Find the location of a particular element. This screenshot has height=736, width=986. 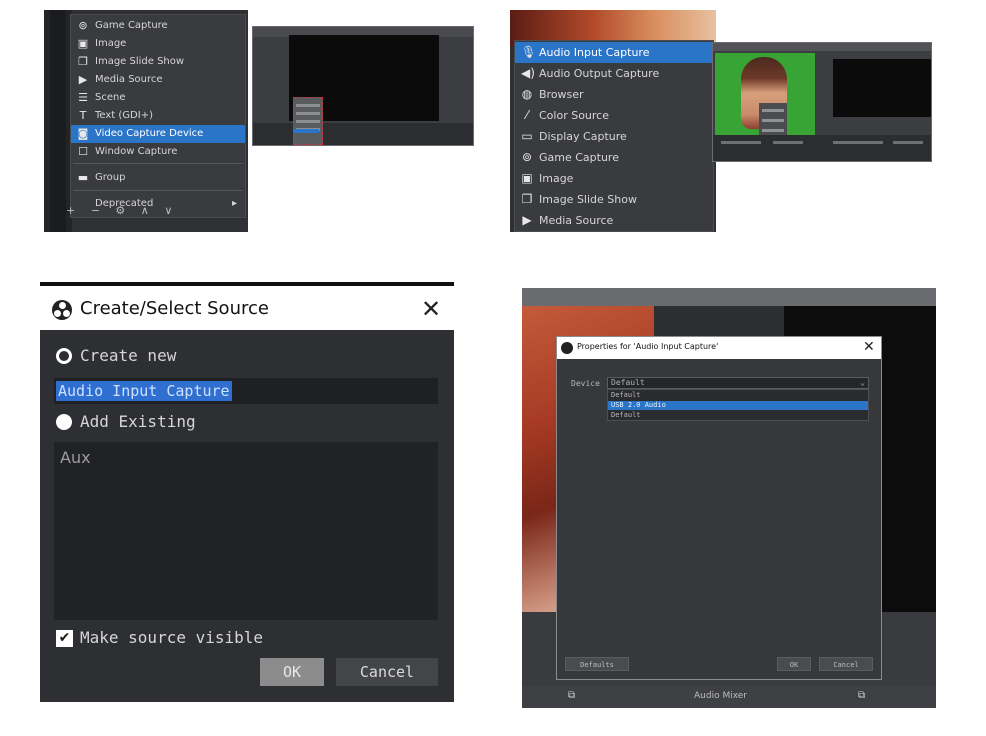

paintbrush-icon: ⁄ is located at coordinates (526, 115).